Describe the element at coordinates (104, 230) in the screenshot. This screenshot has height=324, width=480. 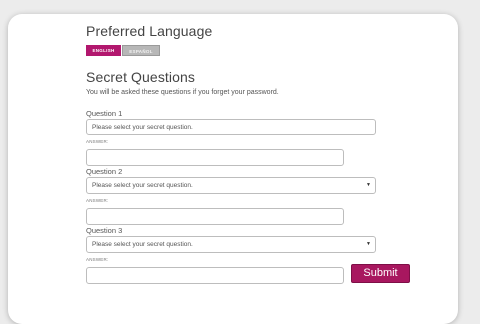
I see `question-3-label: Question 3` at that location.